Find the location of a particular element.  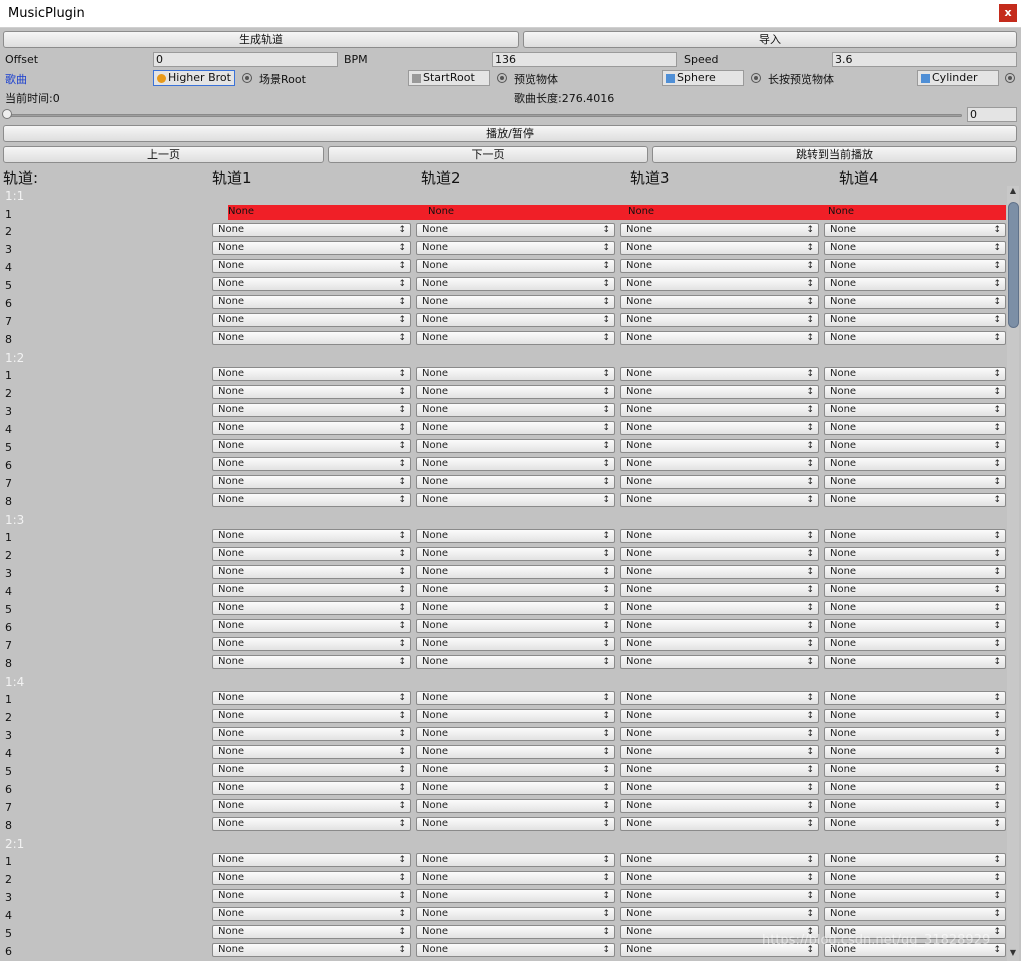

preview-object-field: Sphere is located at coordinates (703, 78).